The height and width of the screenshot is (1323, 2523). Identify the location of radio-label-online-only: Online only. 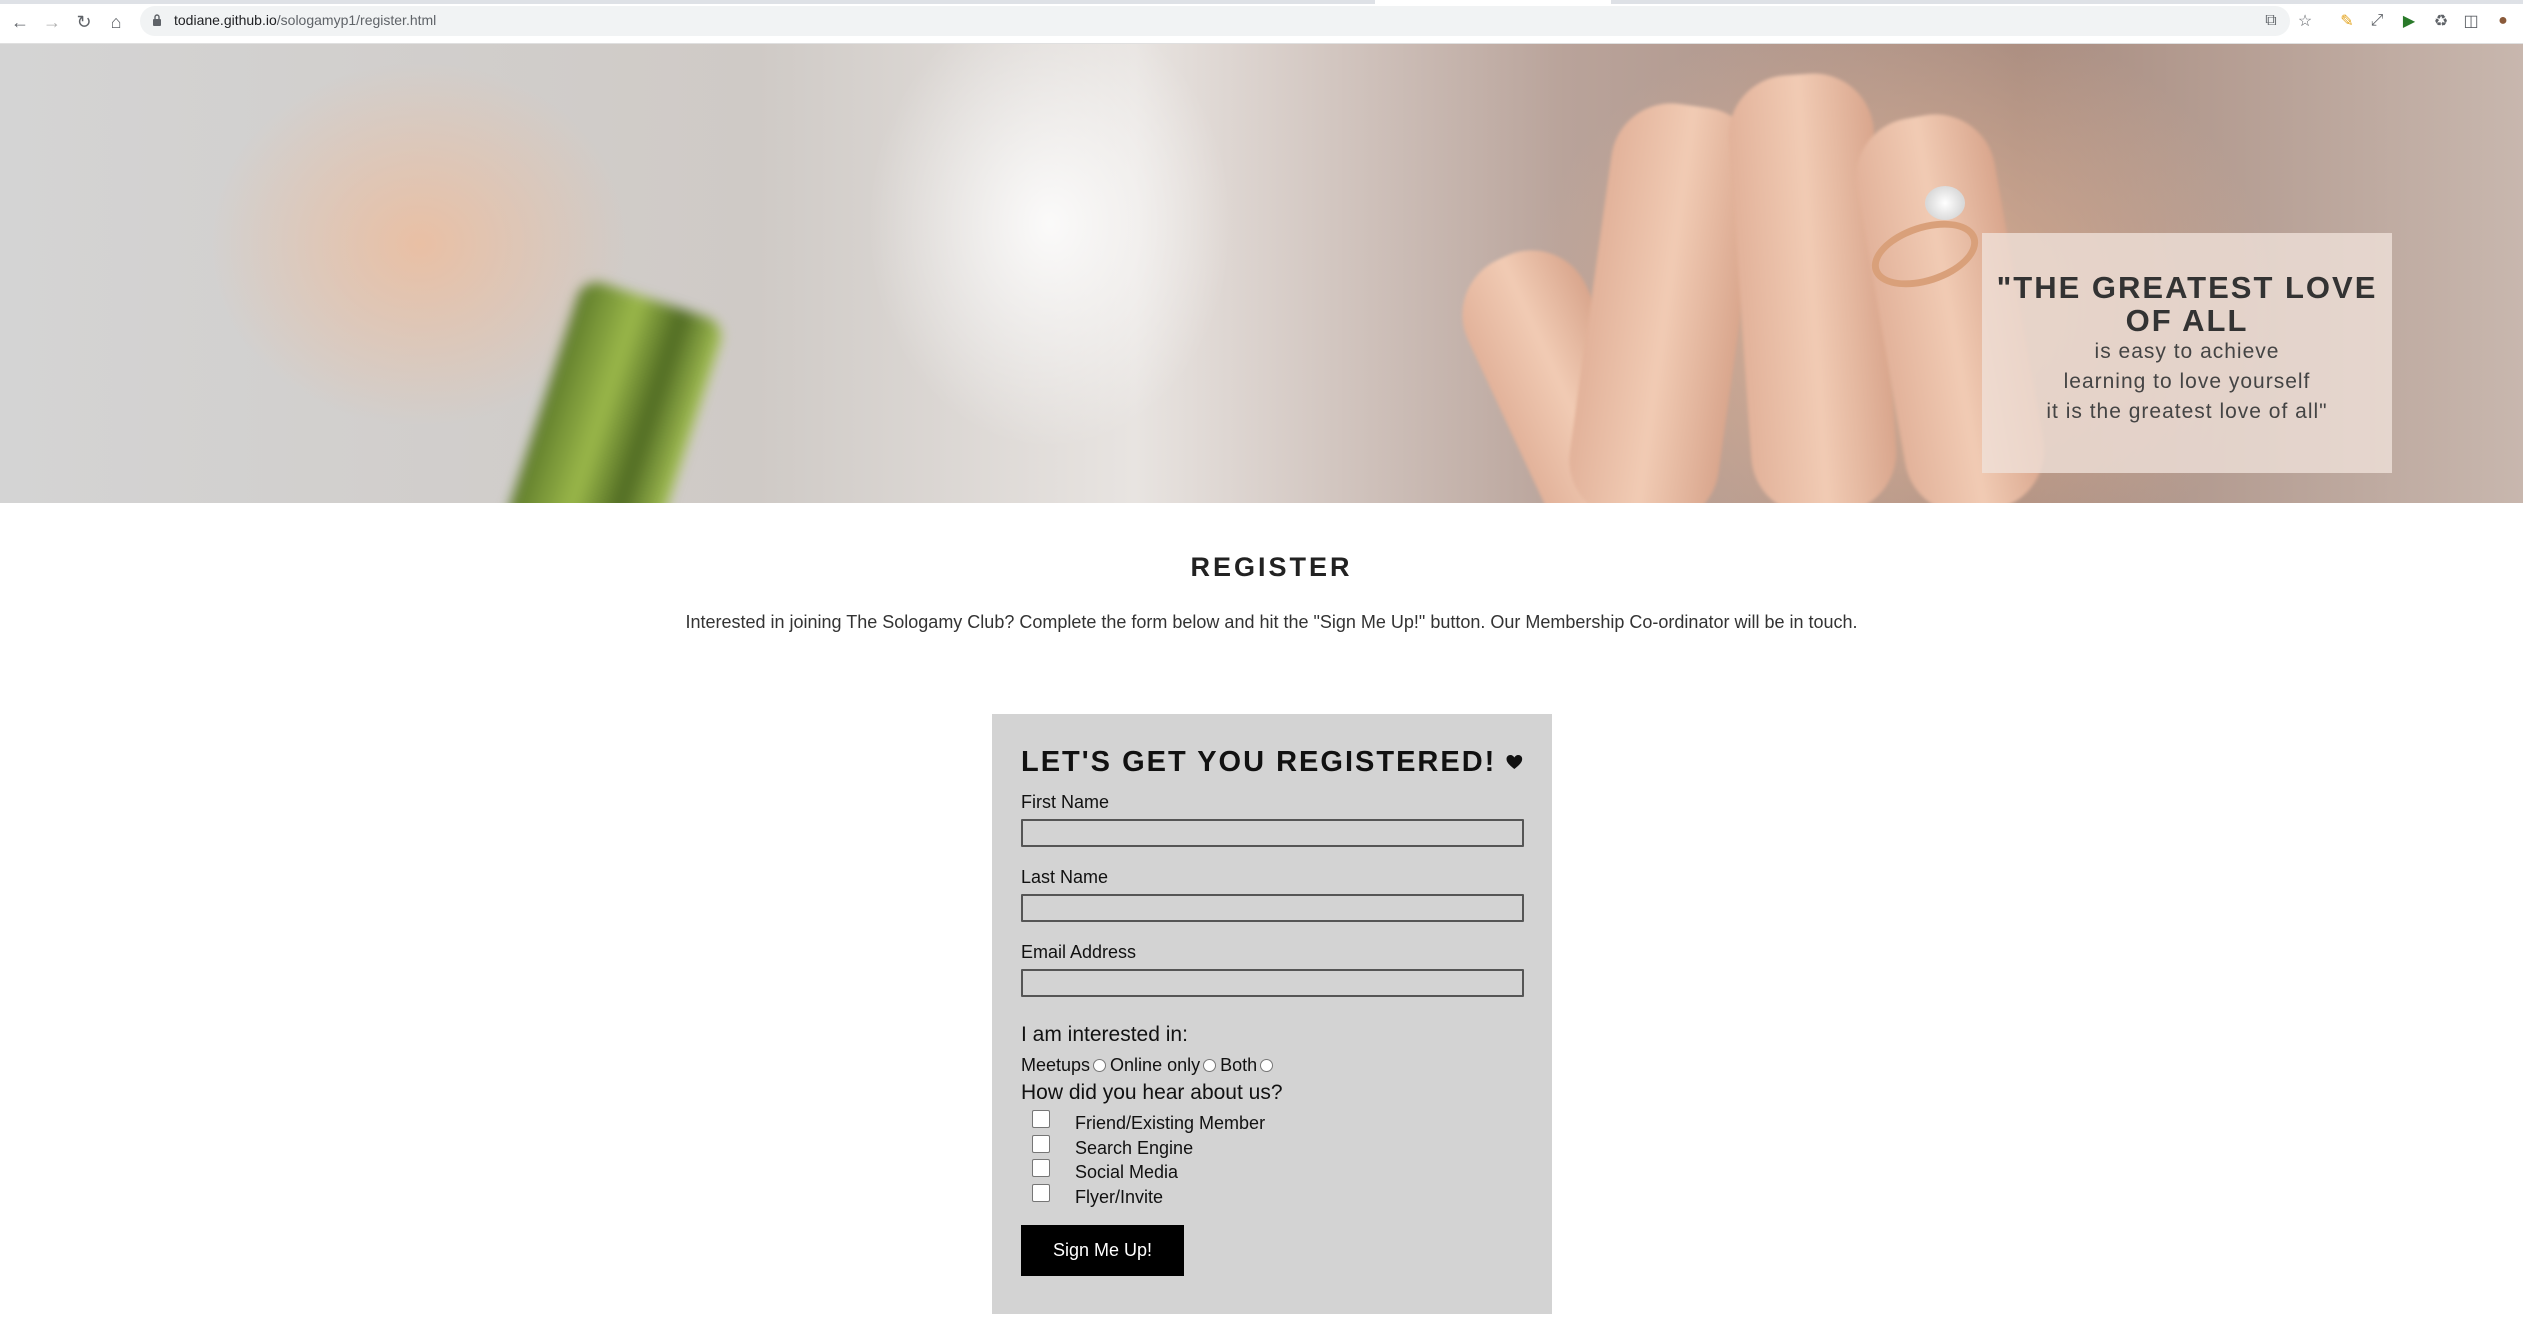
(1155, 1064).